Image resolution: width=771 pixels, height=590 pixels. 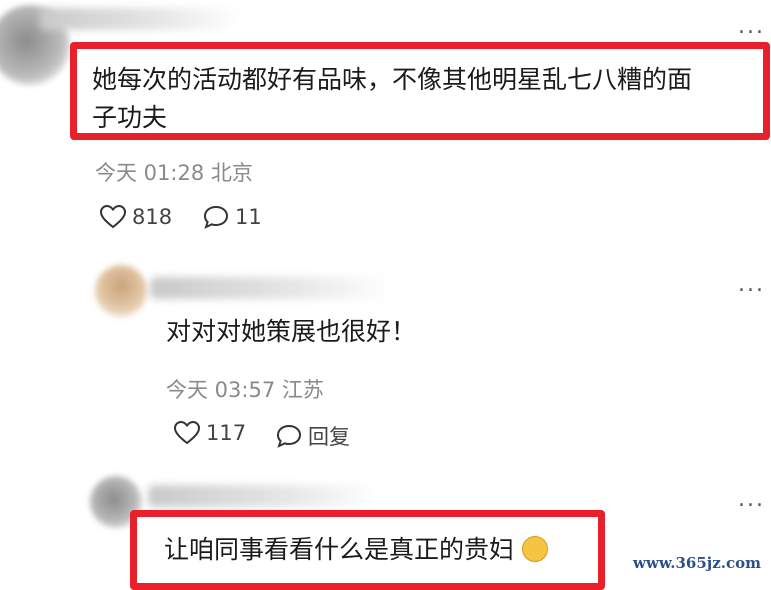 What do you see at coordinates (121, 291) in the screenshot?
I see `avatar` at bounding box center [121, 291].